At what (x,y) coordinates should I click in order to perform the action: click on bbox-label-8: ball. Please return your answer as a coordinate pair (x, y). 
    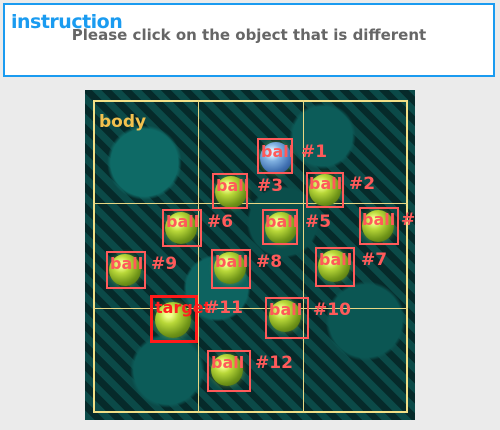
    Looking at the image, I should click on (232, 261).